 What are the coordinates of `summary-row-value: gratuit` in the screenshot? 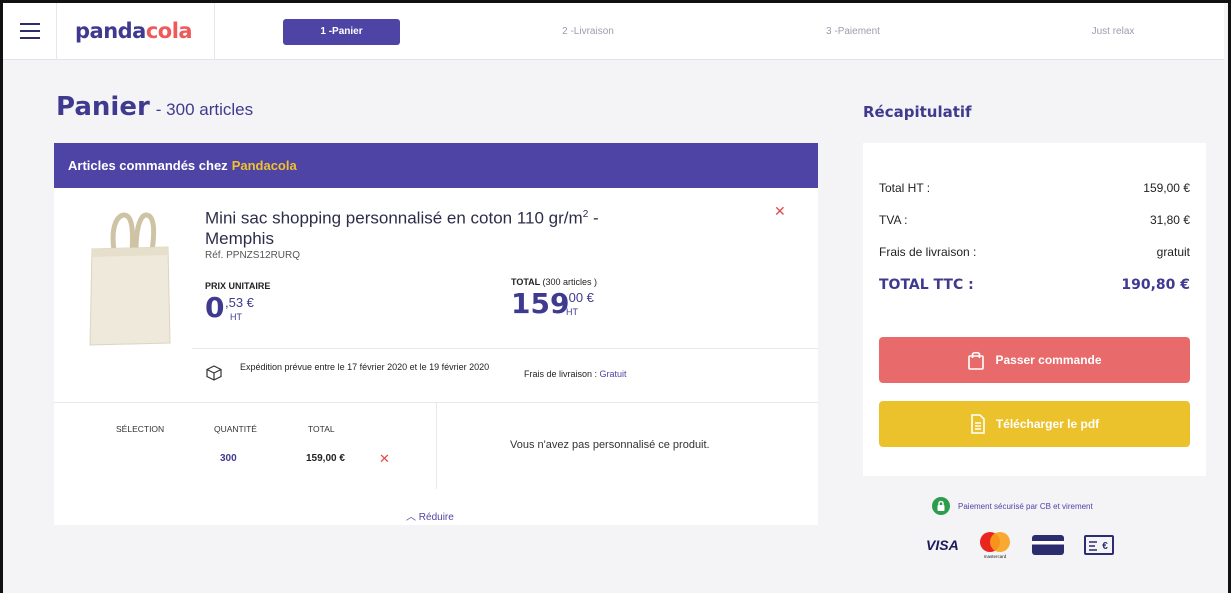 It's located at (1173, 252).